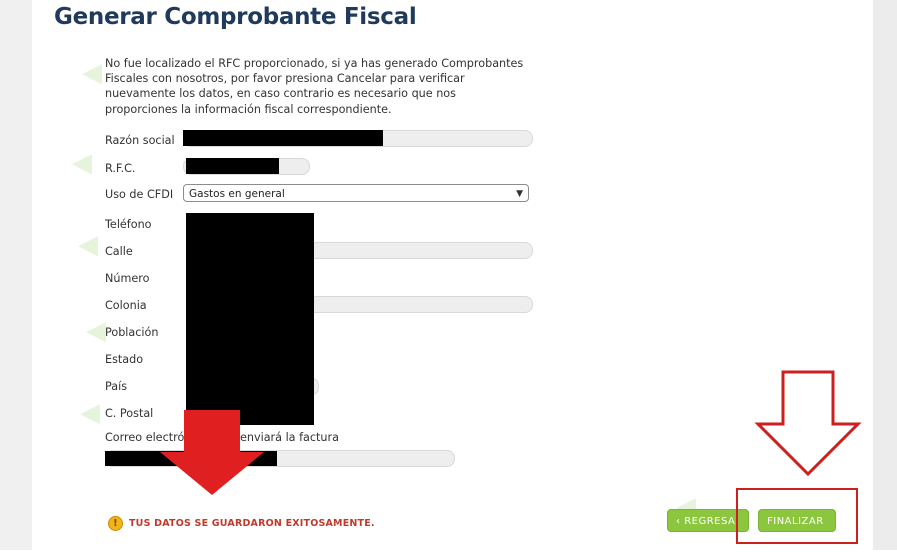 This screenshot has width=897, height=556. Describe the element at coordinates (808, 423) in the screenshot. I see `outline-arrow-icon` at that location.